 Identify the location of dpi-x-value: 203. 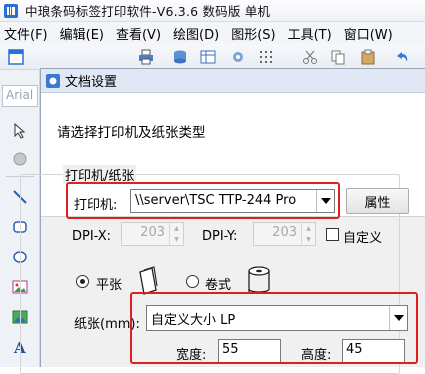
(152, 232).